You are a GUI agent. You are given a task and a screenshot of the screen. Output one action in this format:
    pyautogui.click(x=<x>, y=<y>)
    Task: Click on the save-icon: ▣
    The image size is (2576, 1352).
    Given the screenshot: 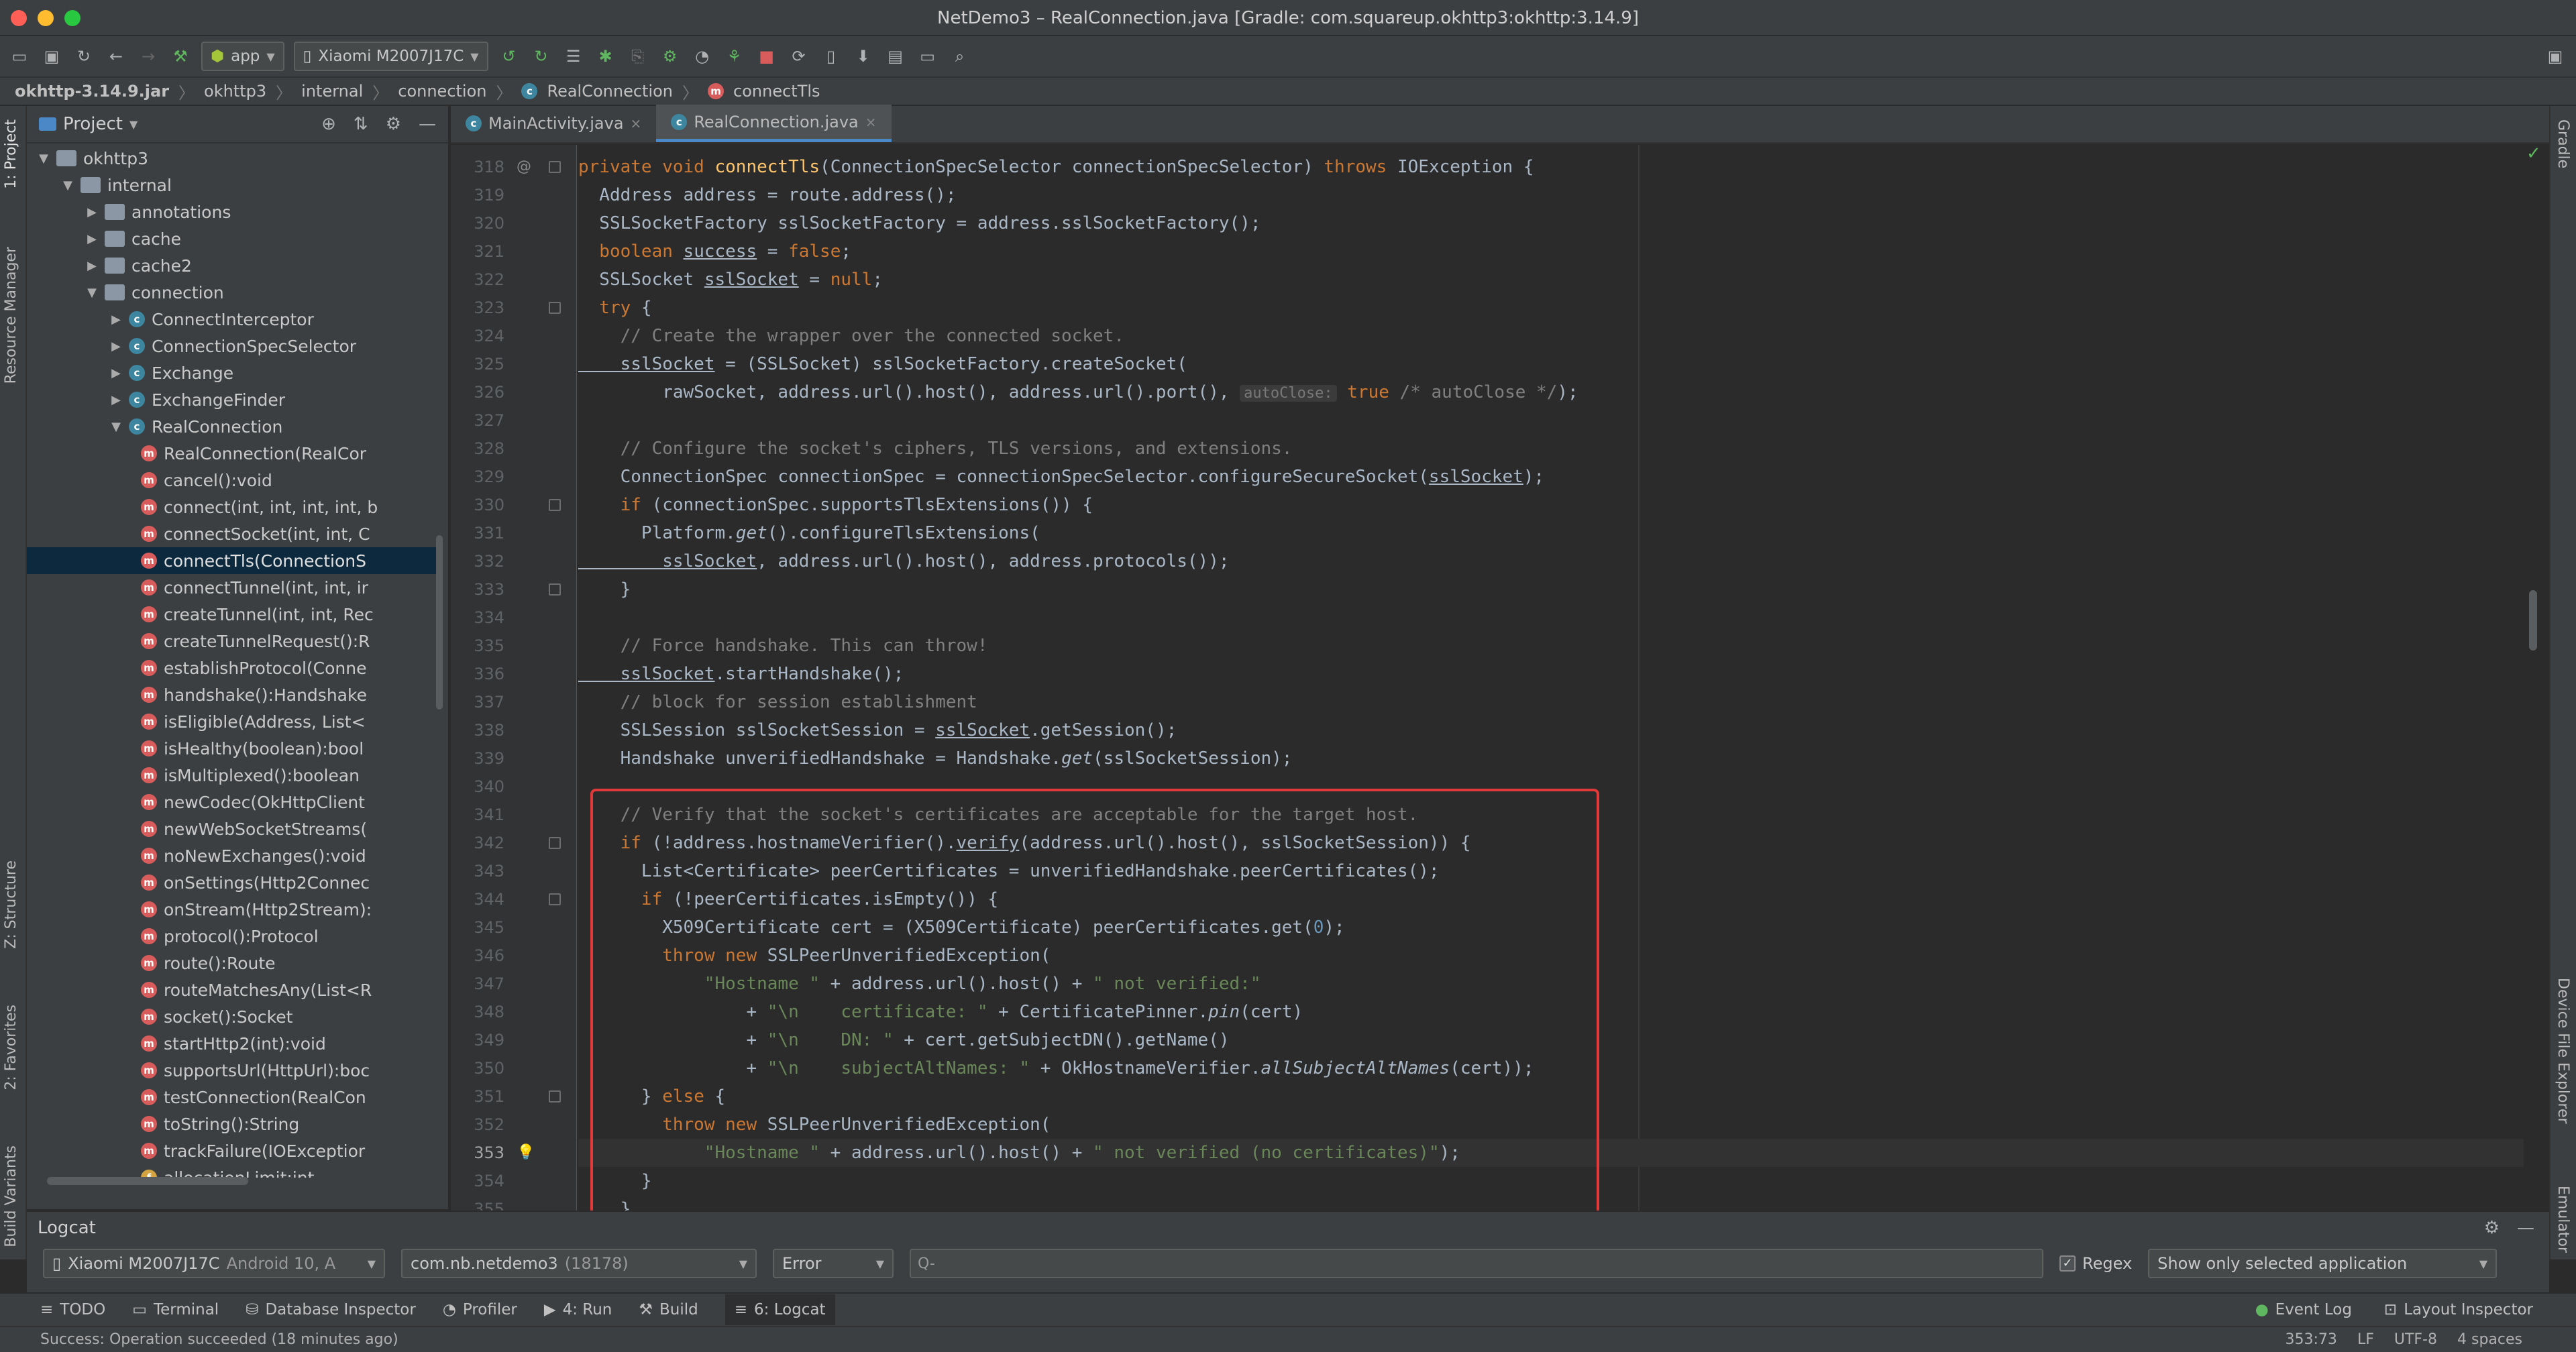 What is the action you would take?
    pyautogui.click(x=51, y=56)
    